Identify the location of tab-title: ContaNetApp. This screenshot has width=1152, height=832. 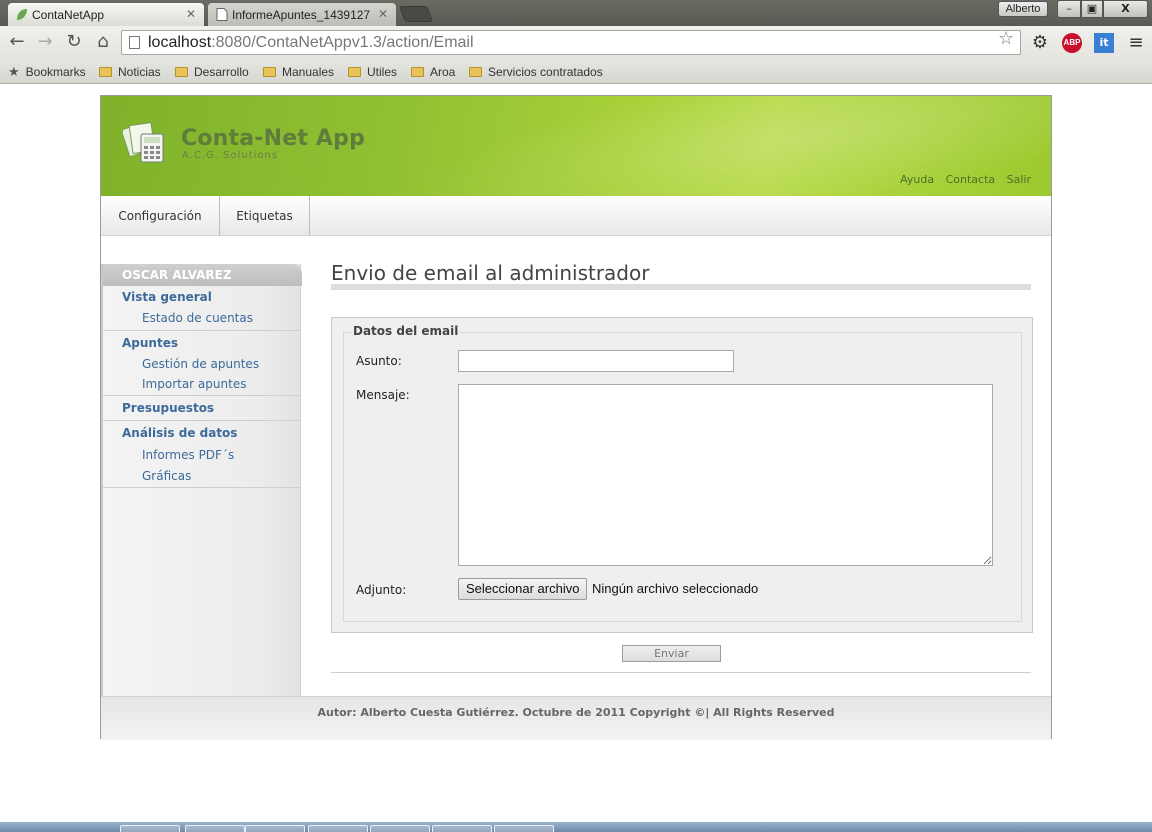
(68, 14).